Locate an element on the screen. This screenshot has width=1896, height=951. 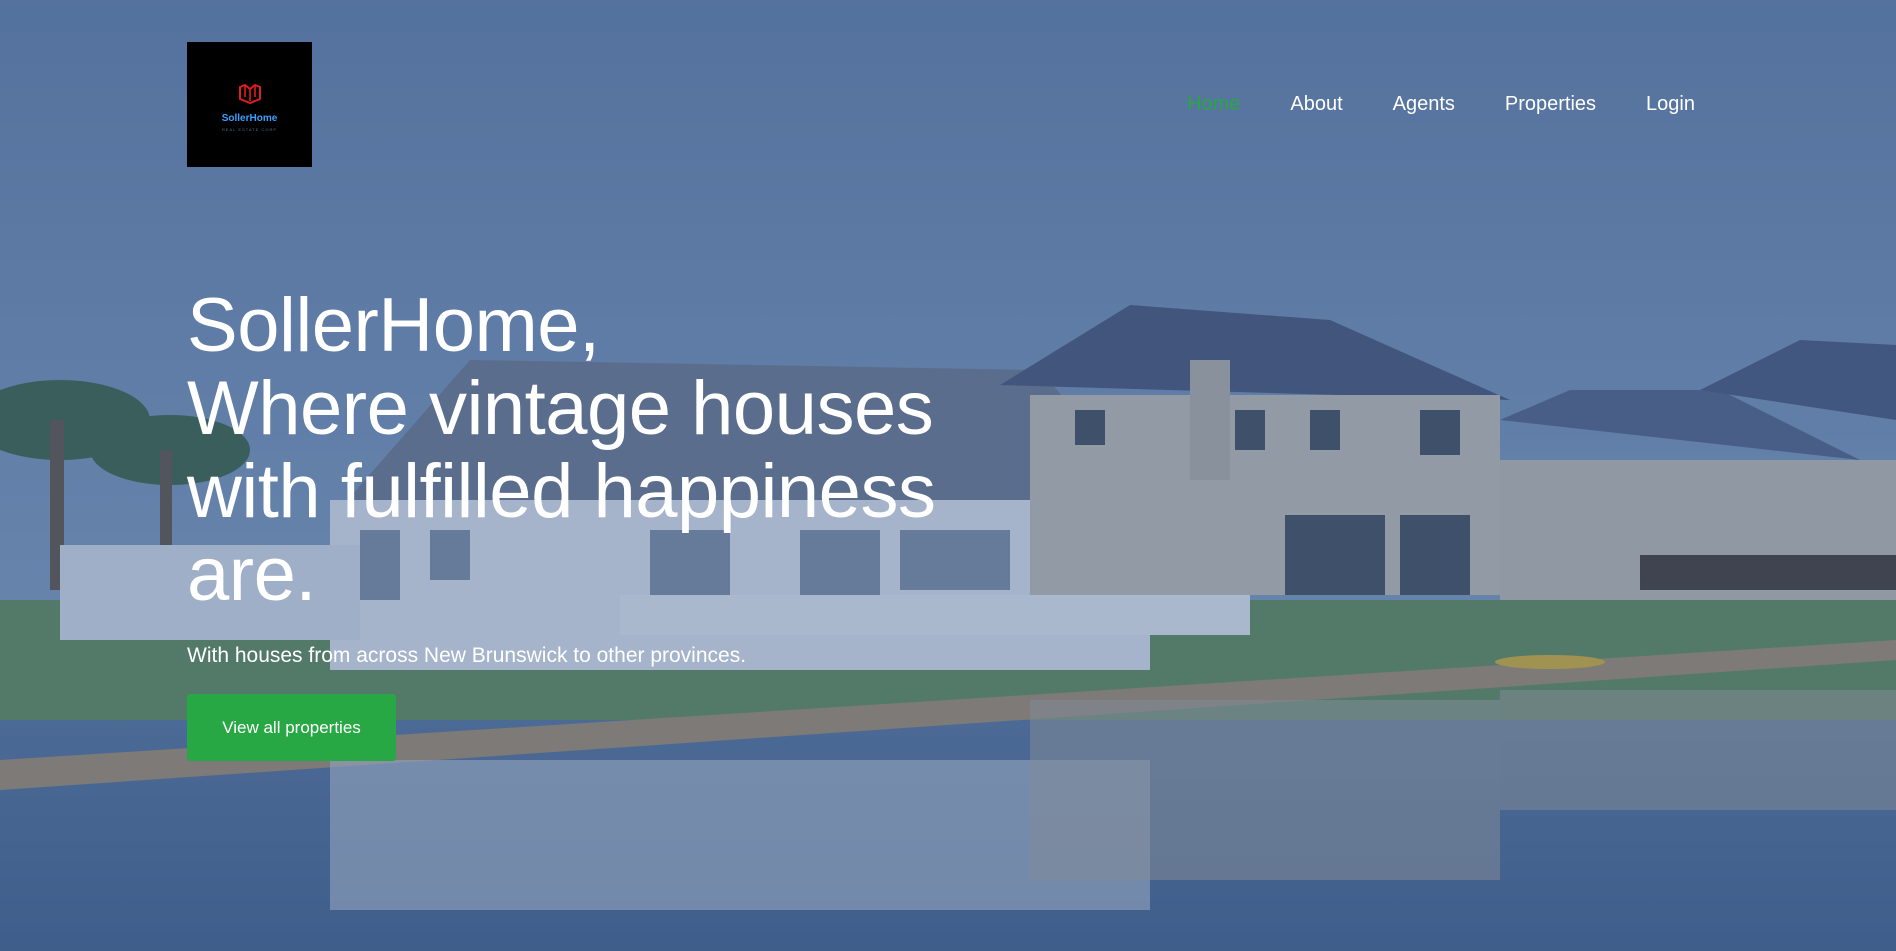
logo-tagline: REAL ESTATE CORP is located at coordinates (249, 129).